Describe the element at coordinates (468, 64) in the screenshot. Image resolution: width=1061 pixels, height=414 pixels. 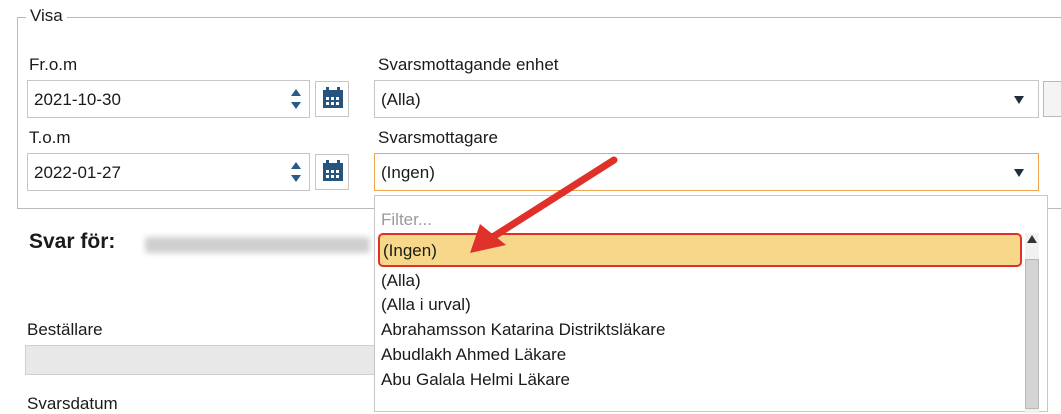
I see `unit-label: Svarsmottagande enhet` at that location.